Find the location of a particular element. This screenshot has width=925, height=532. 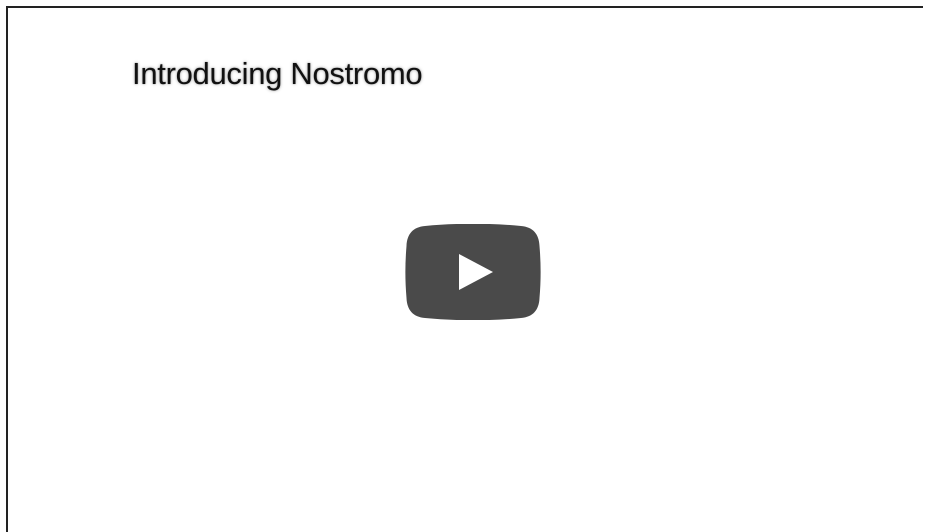

play-button is located at coordinates (473, 272).